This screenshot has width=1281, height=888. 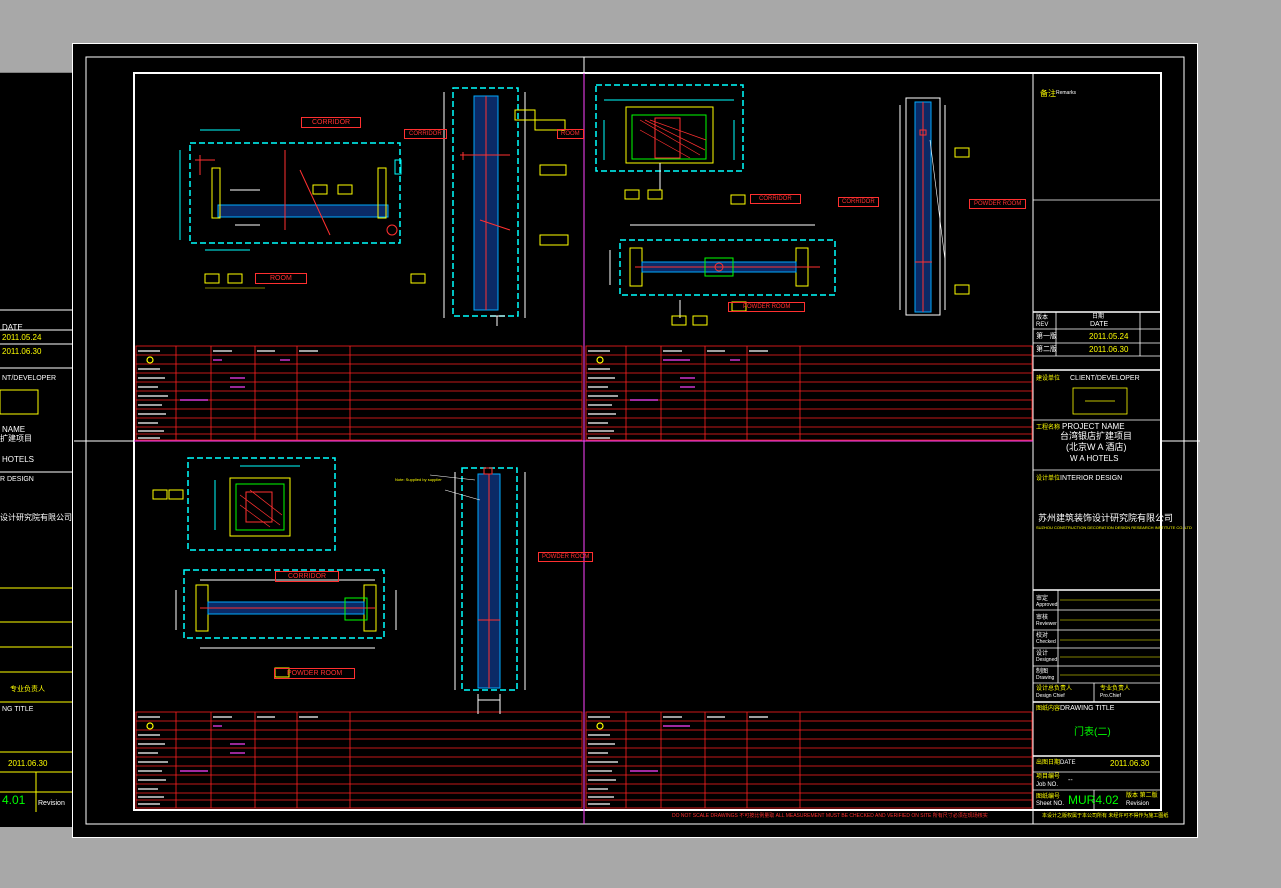 What do you see at coordinates (1093, 800) in the screenshot?
I see `sheet-number: MUR4.02` at bounding box center [1093, 800].